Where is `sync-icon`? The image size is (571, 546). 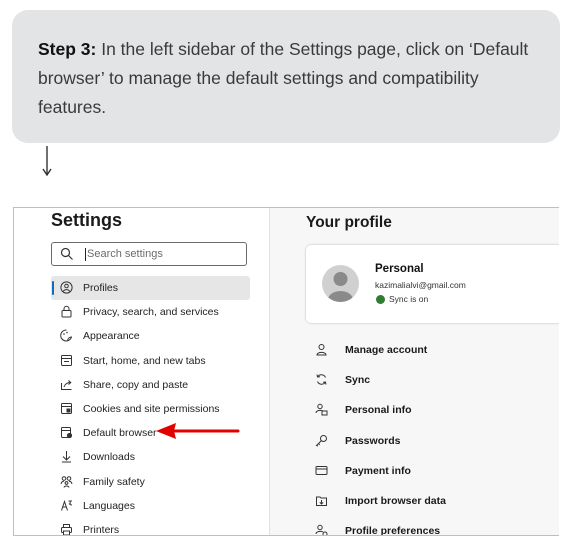
sync-icon is located at coordinates (321, 379).